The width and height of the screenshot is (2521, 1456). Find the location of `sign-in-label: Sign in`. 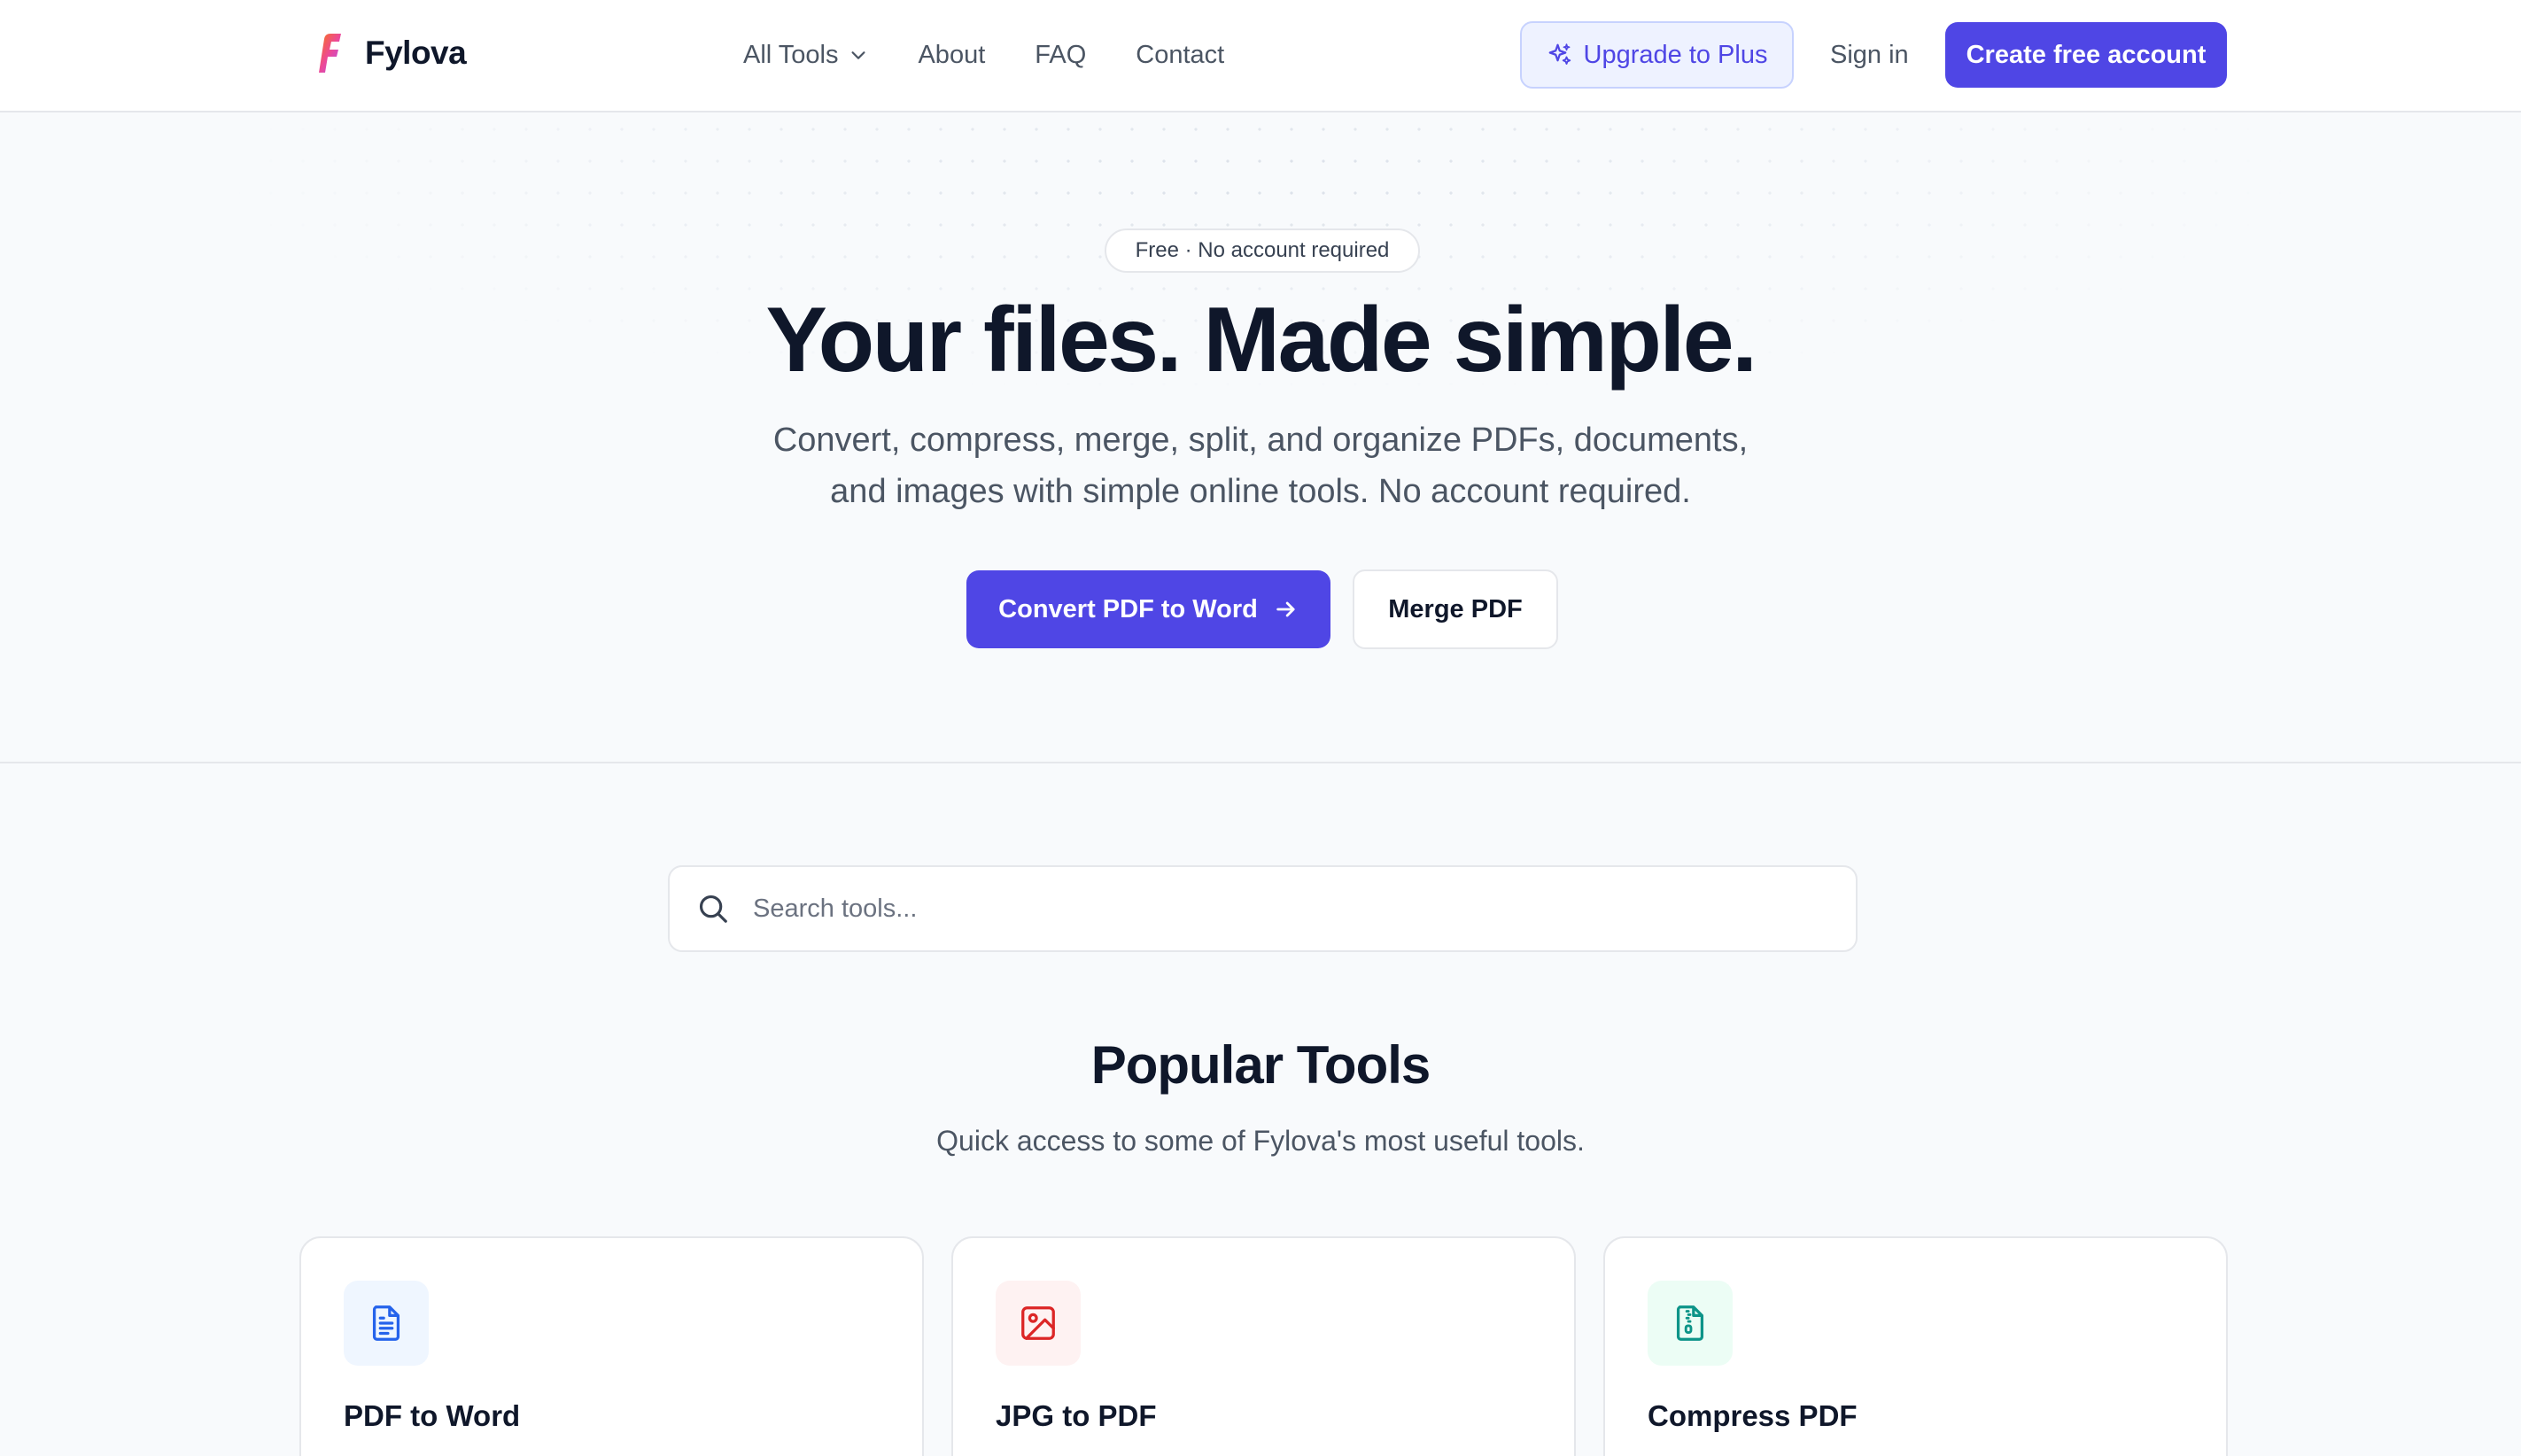

sign-in-label: Sign in is located at coordinates (1869, 54).